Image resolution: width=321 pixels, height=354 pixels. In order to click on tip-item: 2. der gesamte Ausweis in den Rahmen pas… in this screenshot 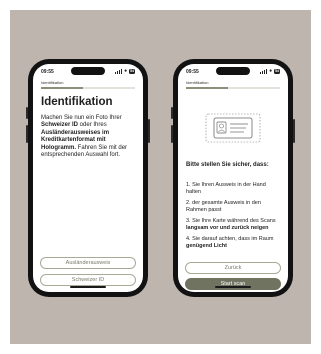, I will do `click(223, 206)`.